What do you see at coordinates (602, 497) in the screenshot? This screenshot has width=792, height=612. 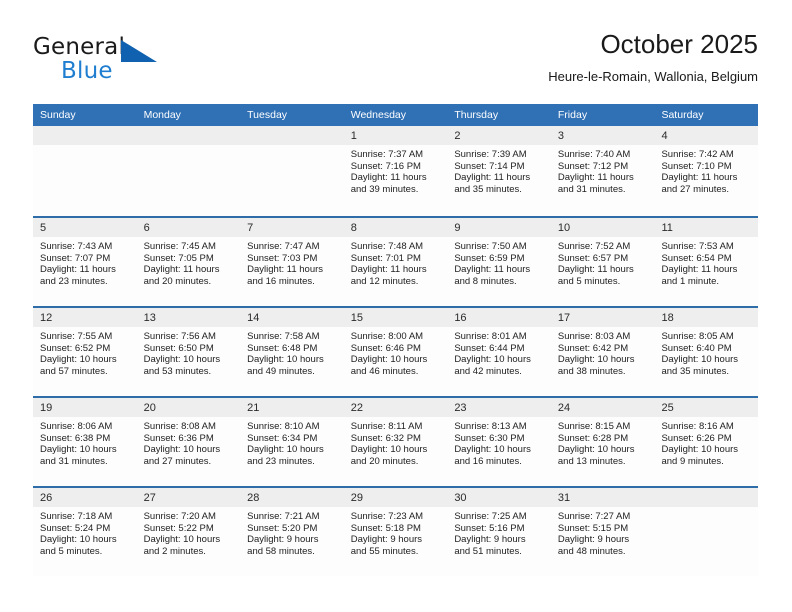 I see `day-number-strip: 31` at bounding box center [602, 497].